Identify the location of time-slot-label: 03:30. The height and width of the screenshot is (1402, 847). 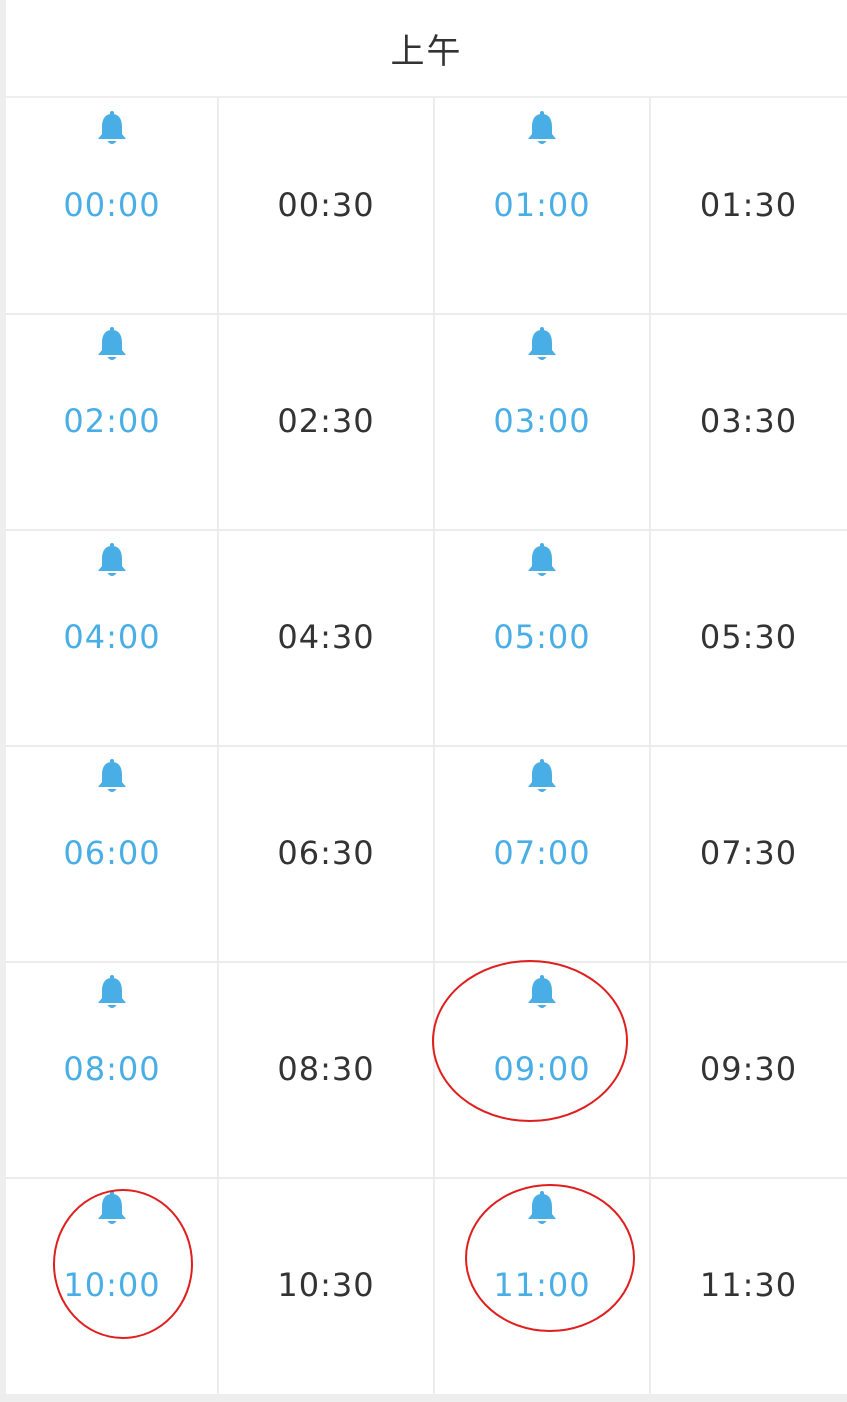
(748, 421).